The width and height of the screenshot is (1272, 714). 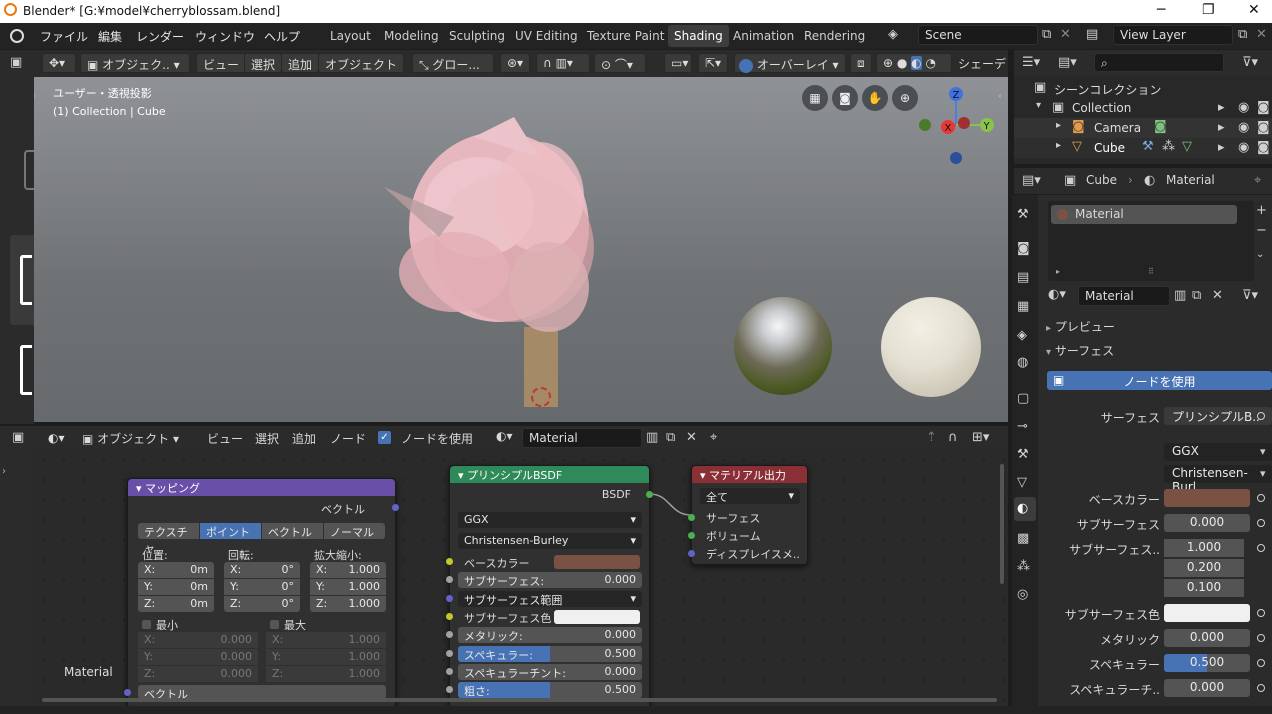 I want to click on prop-value-field: 1.000, so click(x=1204, y=548).